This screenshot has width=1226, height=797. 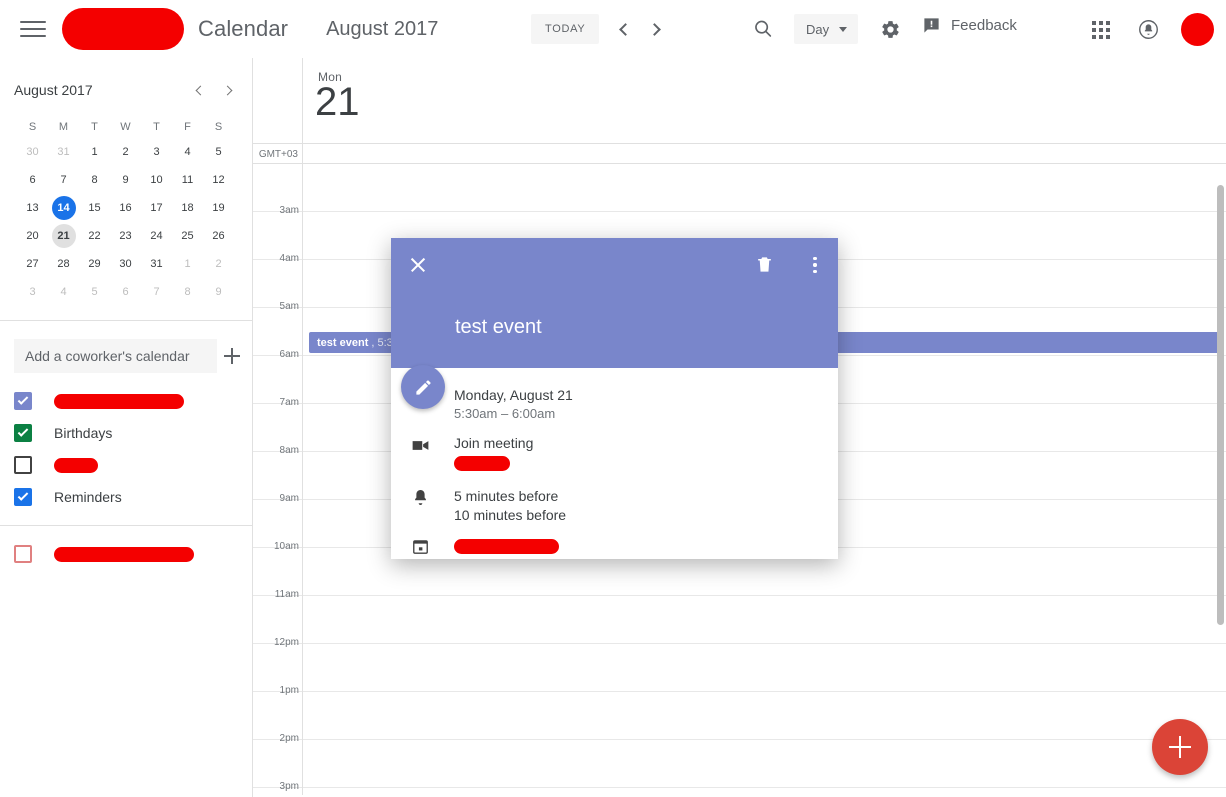 I want to click on mini-calendar-day: 24, so click(x=156, y=236).